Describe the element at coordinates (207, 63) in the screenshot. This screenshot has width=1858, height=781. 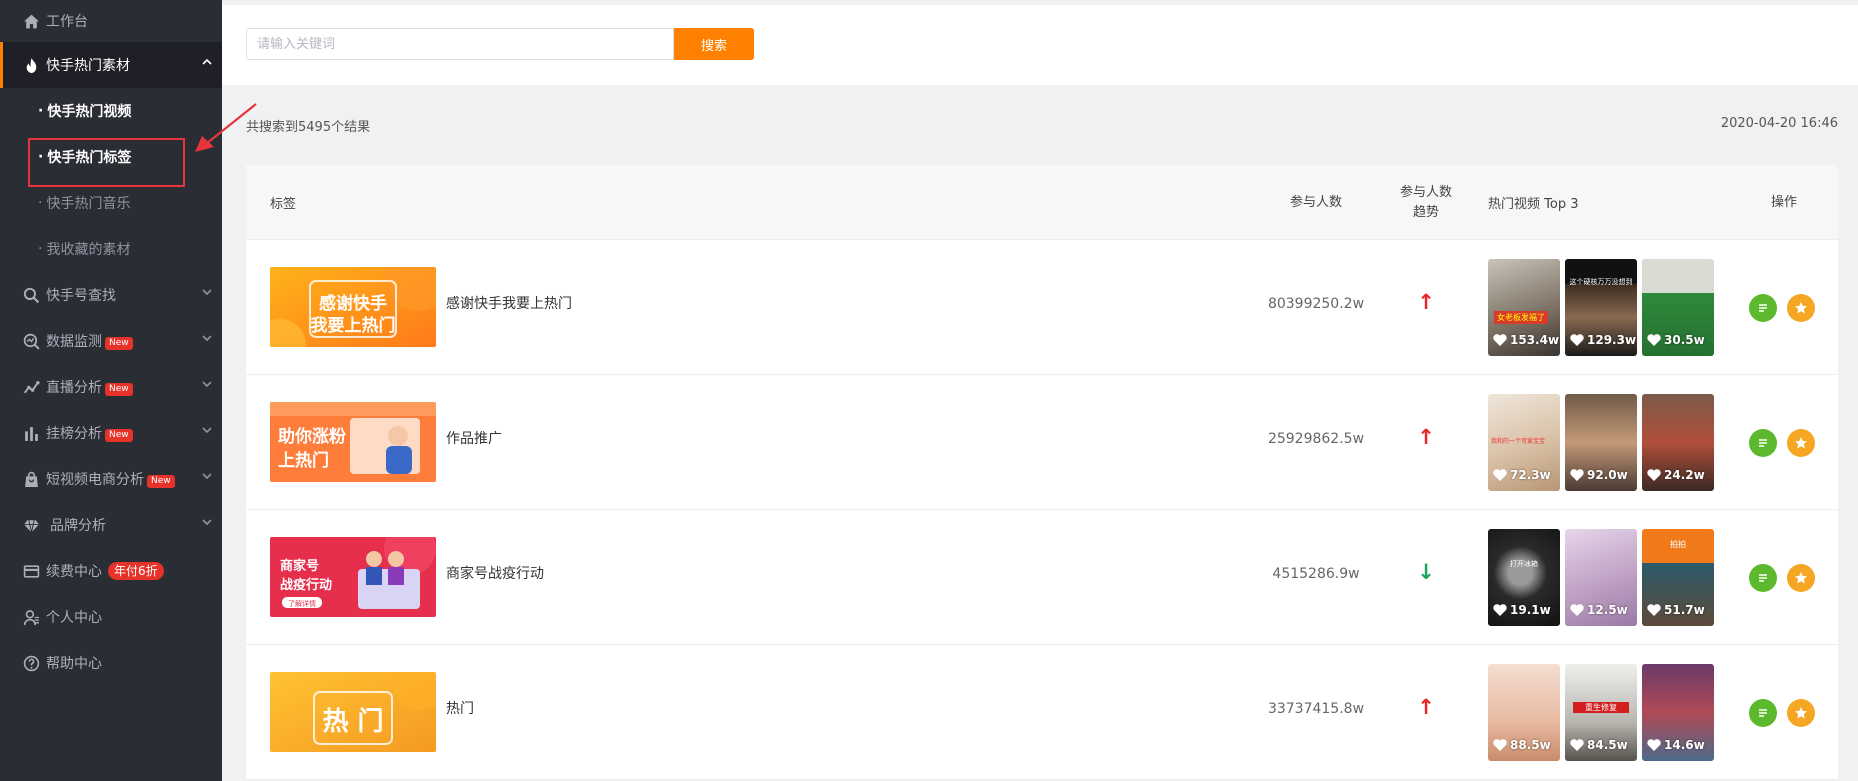
I see `chevron-up-icon` at that location.